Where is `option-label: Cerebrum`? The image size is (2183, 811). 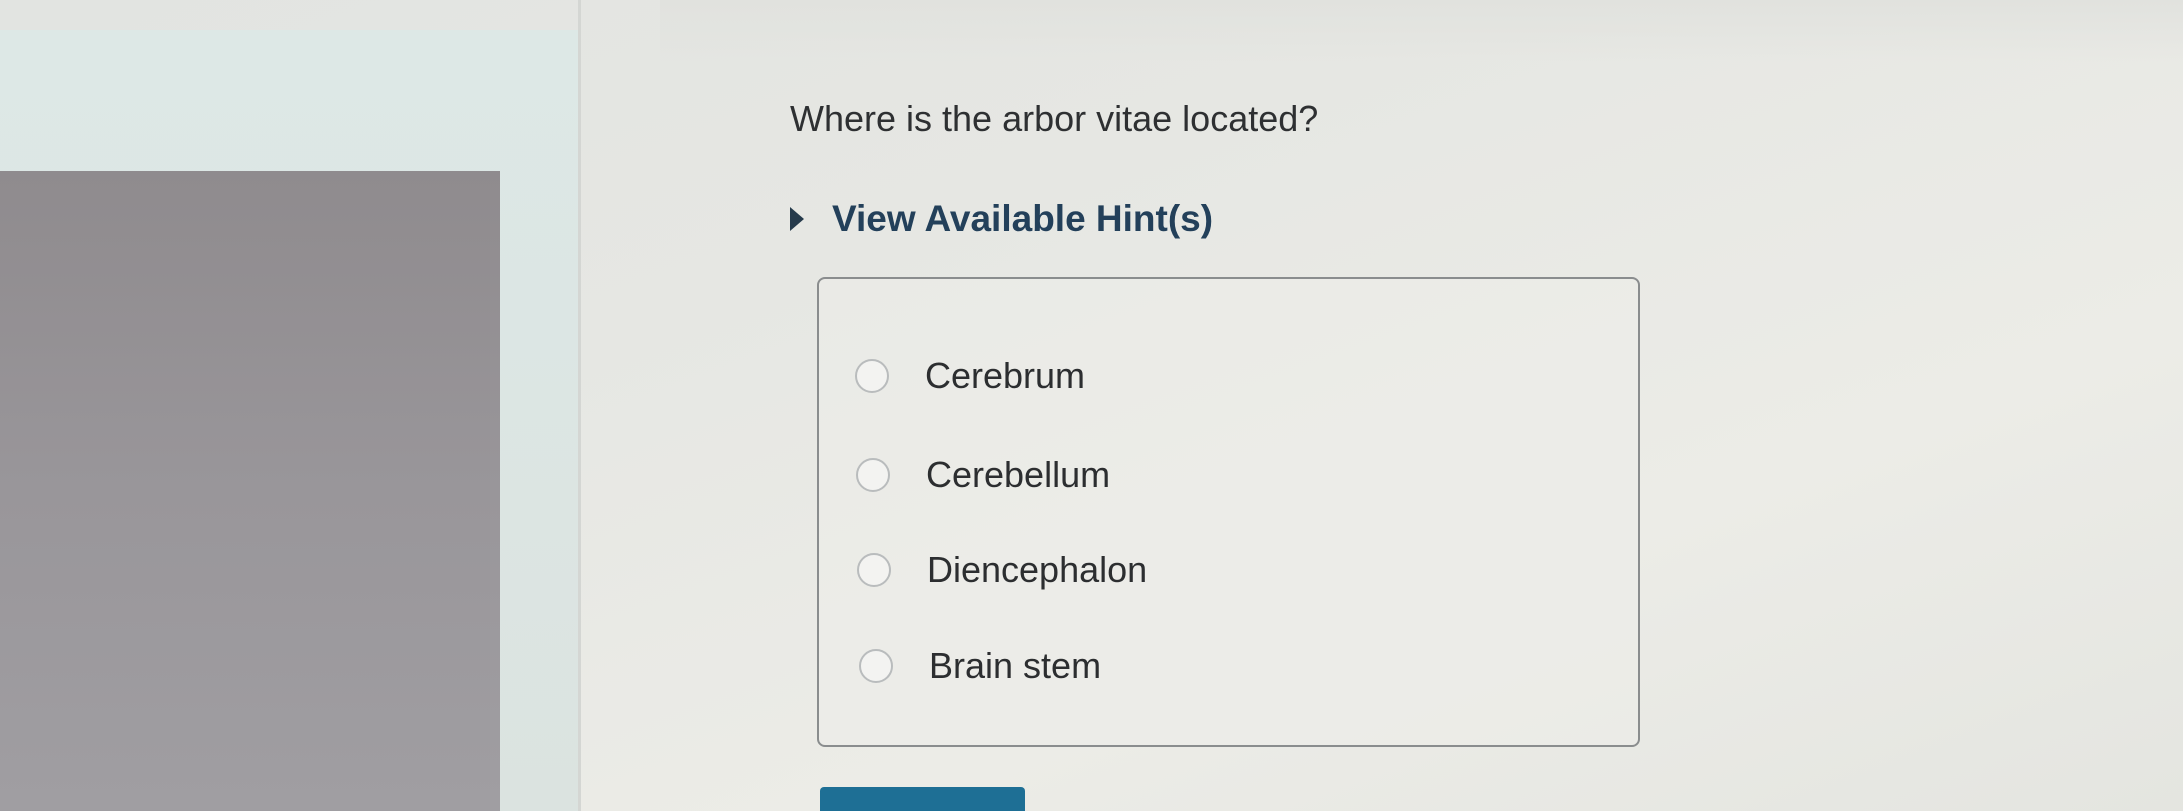 option-label: Cerebrum is located at coordinates (1005, 375).